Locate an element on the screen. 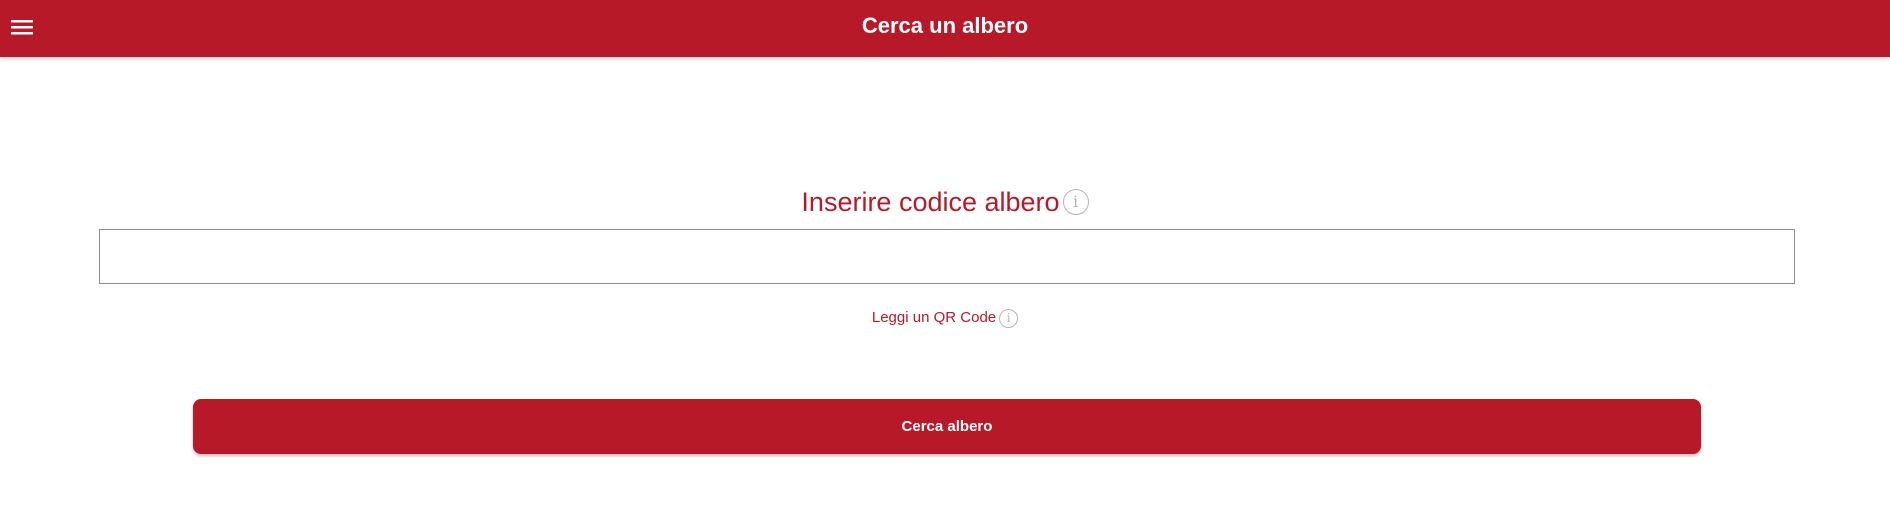 The width and height of the screenshot is (1890, 510). qr-code-row: Leggi un QR Code i is located at coordinates (945, 318).